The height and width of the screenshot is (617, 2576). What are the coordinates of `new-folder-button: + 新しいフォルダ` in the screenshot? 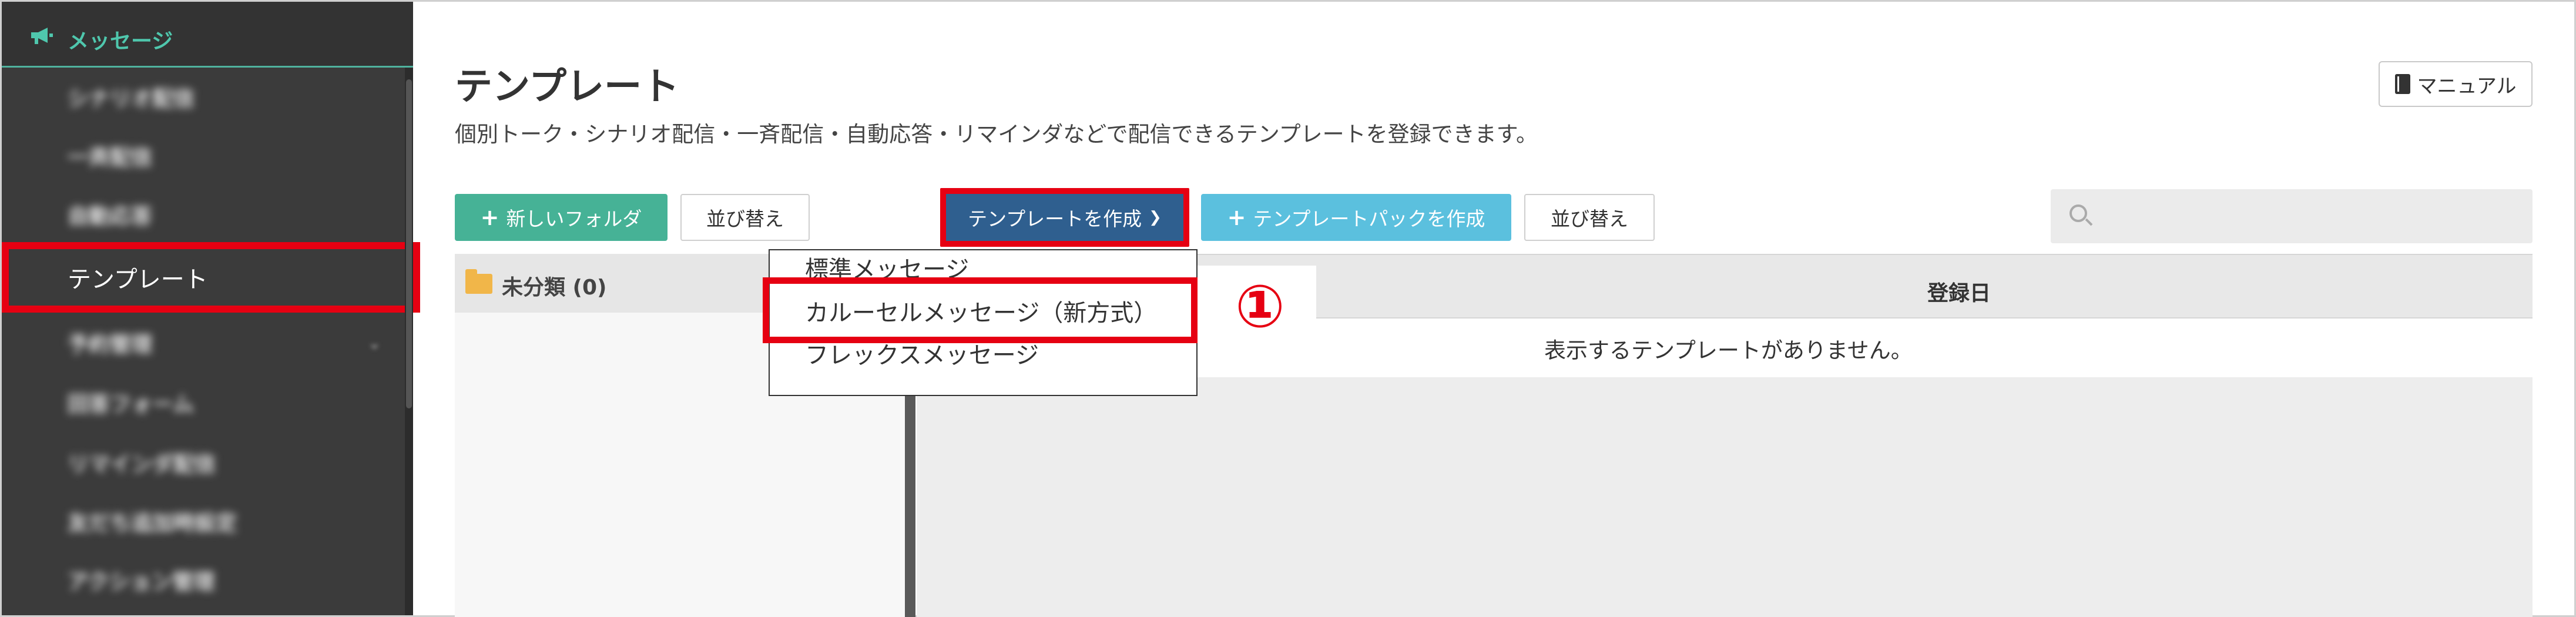 It's located at (561, 217).